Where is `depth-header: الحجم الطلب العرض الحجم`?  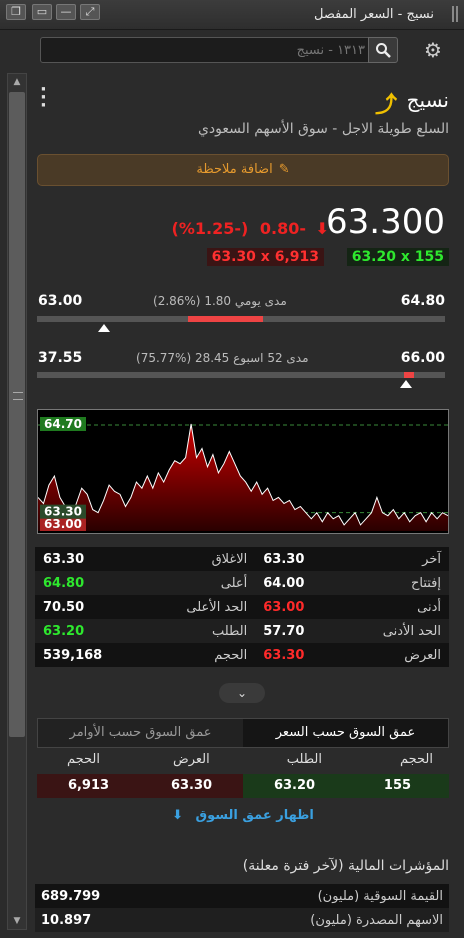
depth-header: الحجم الطلب العرض الحجم is located at coordinates (243, 761).